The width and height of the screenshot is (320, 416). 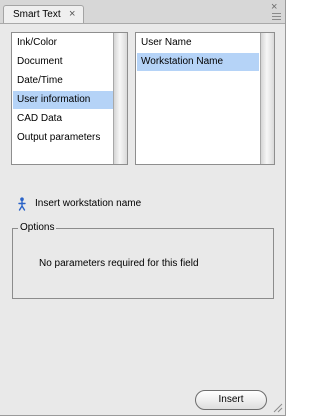 What do you see at coordinates (63, 62) in the screenshot?
I see `list-item-document: Document` at bounding box center [63, 62].